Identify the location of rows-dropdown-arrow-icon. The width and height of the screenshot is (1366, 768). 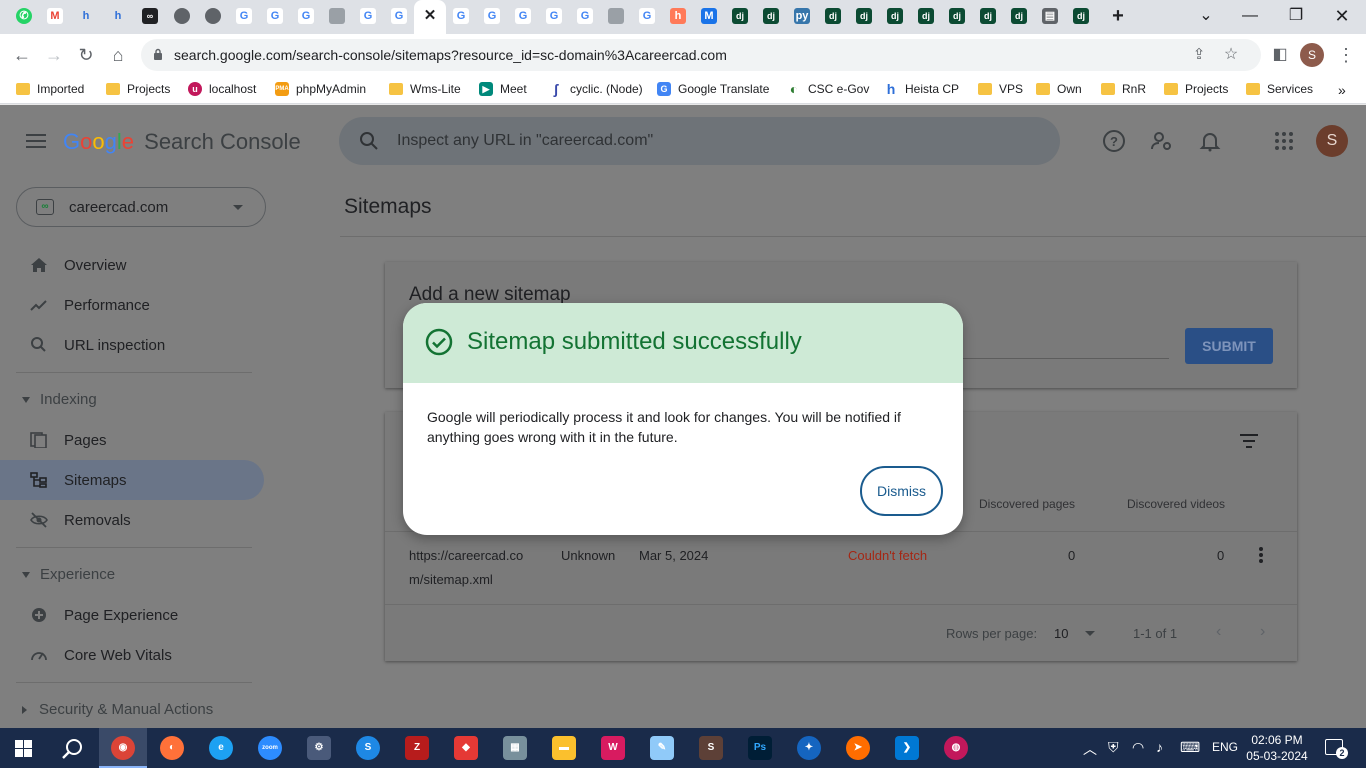
(1090, 633).